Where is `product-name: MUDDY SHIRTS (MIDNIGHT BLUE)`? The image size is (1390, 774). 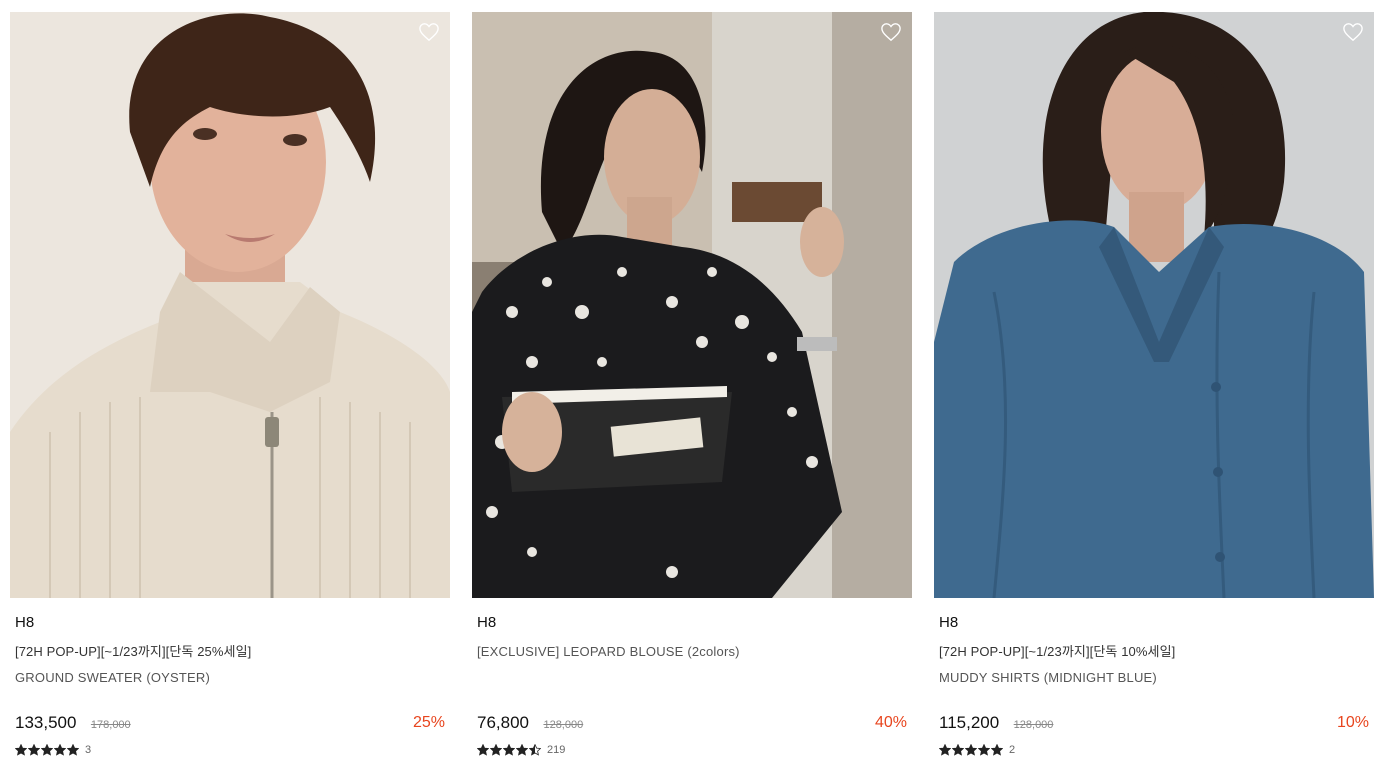
product-name: MUDDY SHIRTS (MIDNIGHT BLUE) is located at coordinates (1156, 678).